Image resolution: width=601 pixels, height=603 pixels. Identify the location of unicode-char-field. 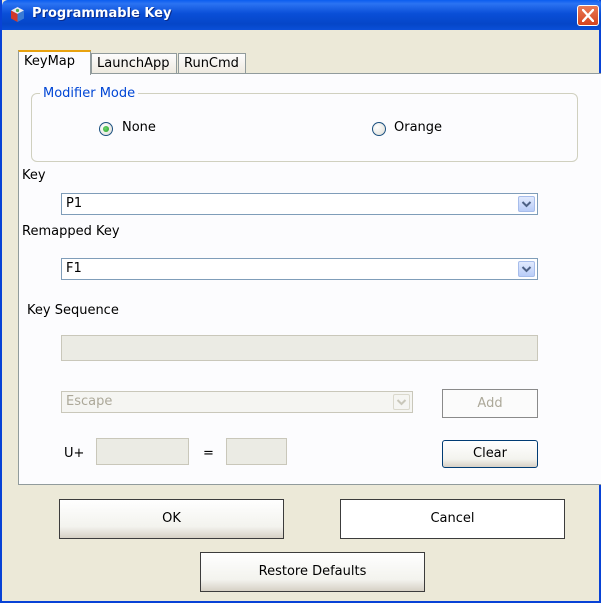
(256, 451).